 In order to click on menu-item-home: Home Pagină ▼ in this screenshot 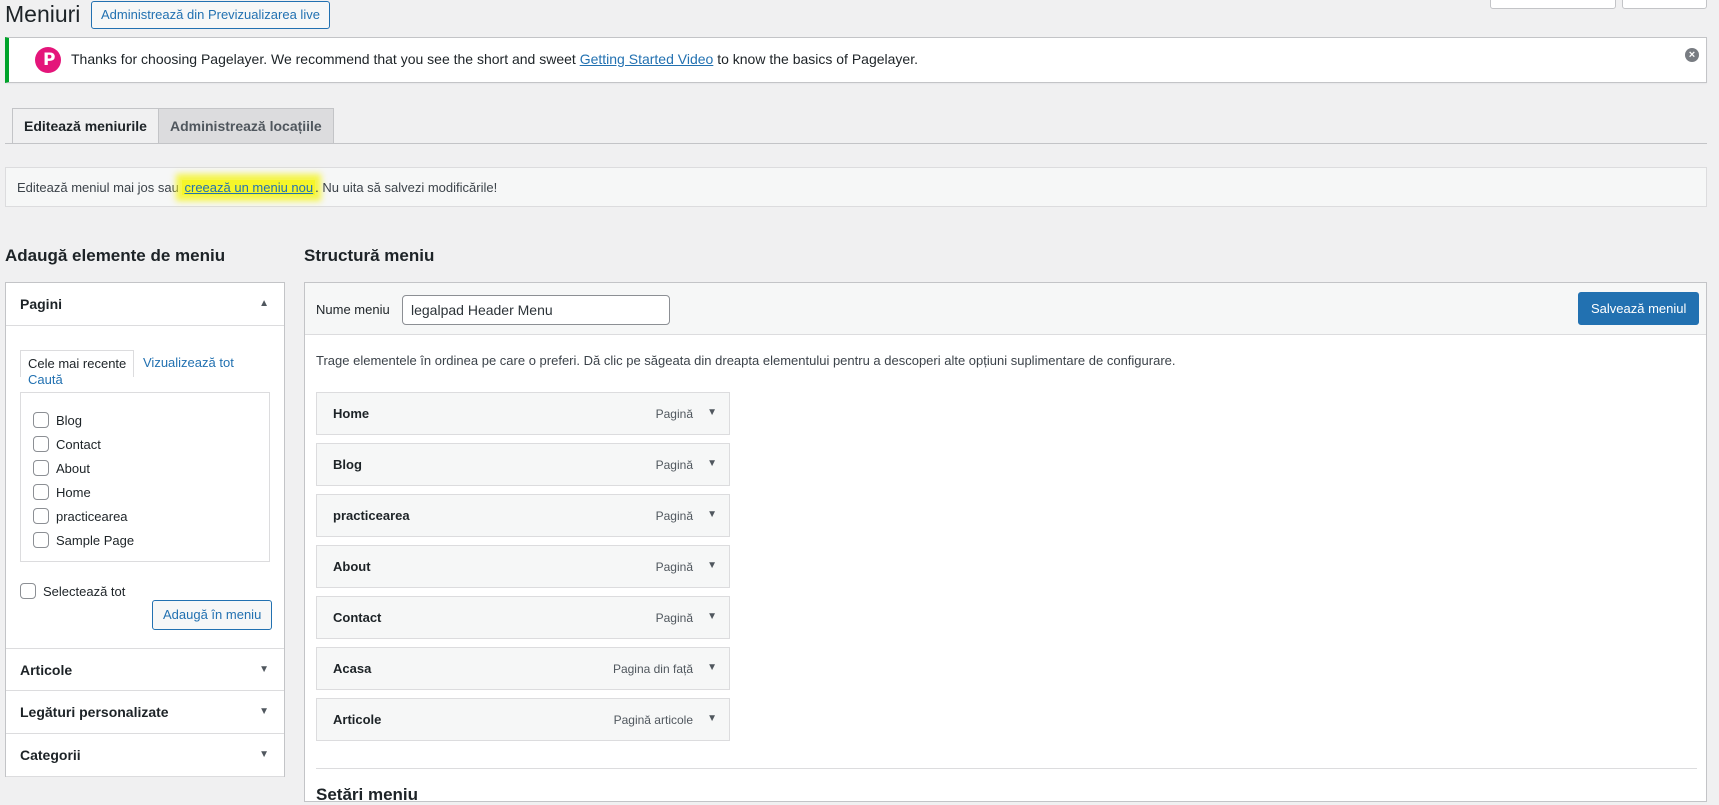, I will do `click(523, 413)`.